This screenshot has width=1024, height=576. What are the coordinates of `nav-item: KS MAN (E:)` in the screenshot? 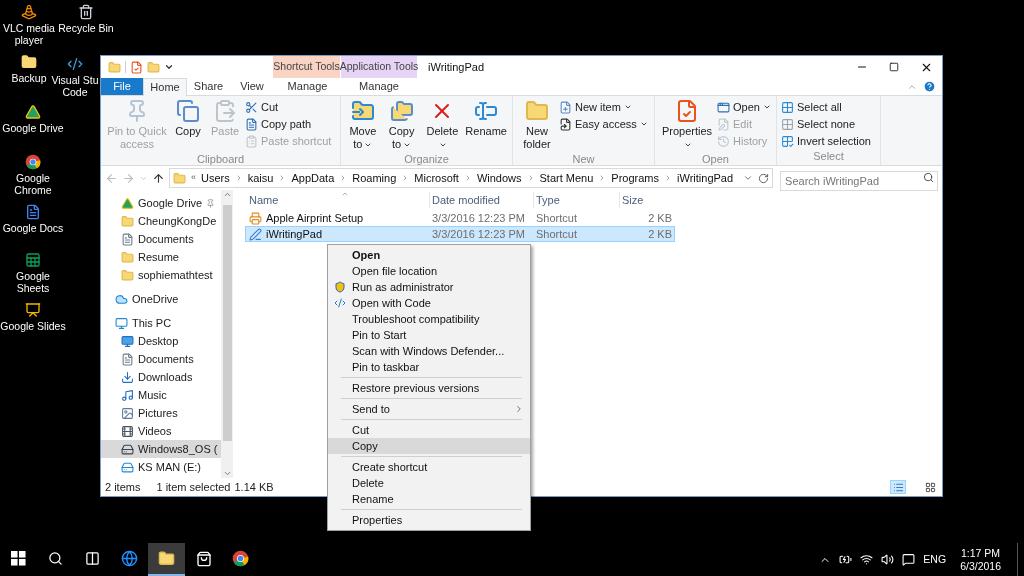 It's located at (161, 467).